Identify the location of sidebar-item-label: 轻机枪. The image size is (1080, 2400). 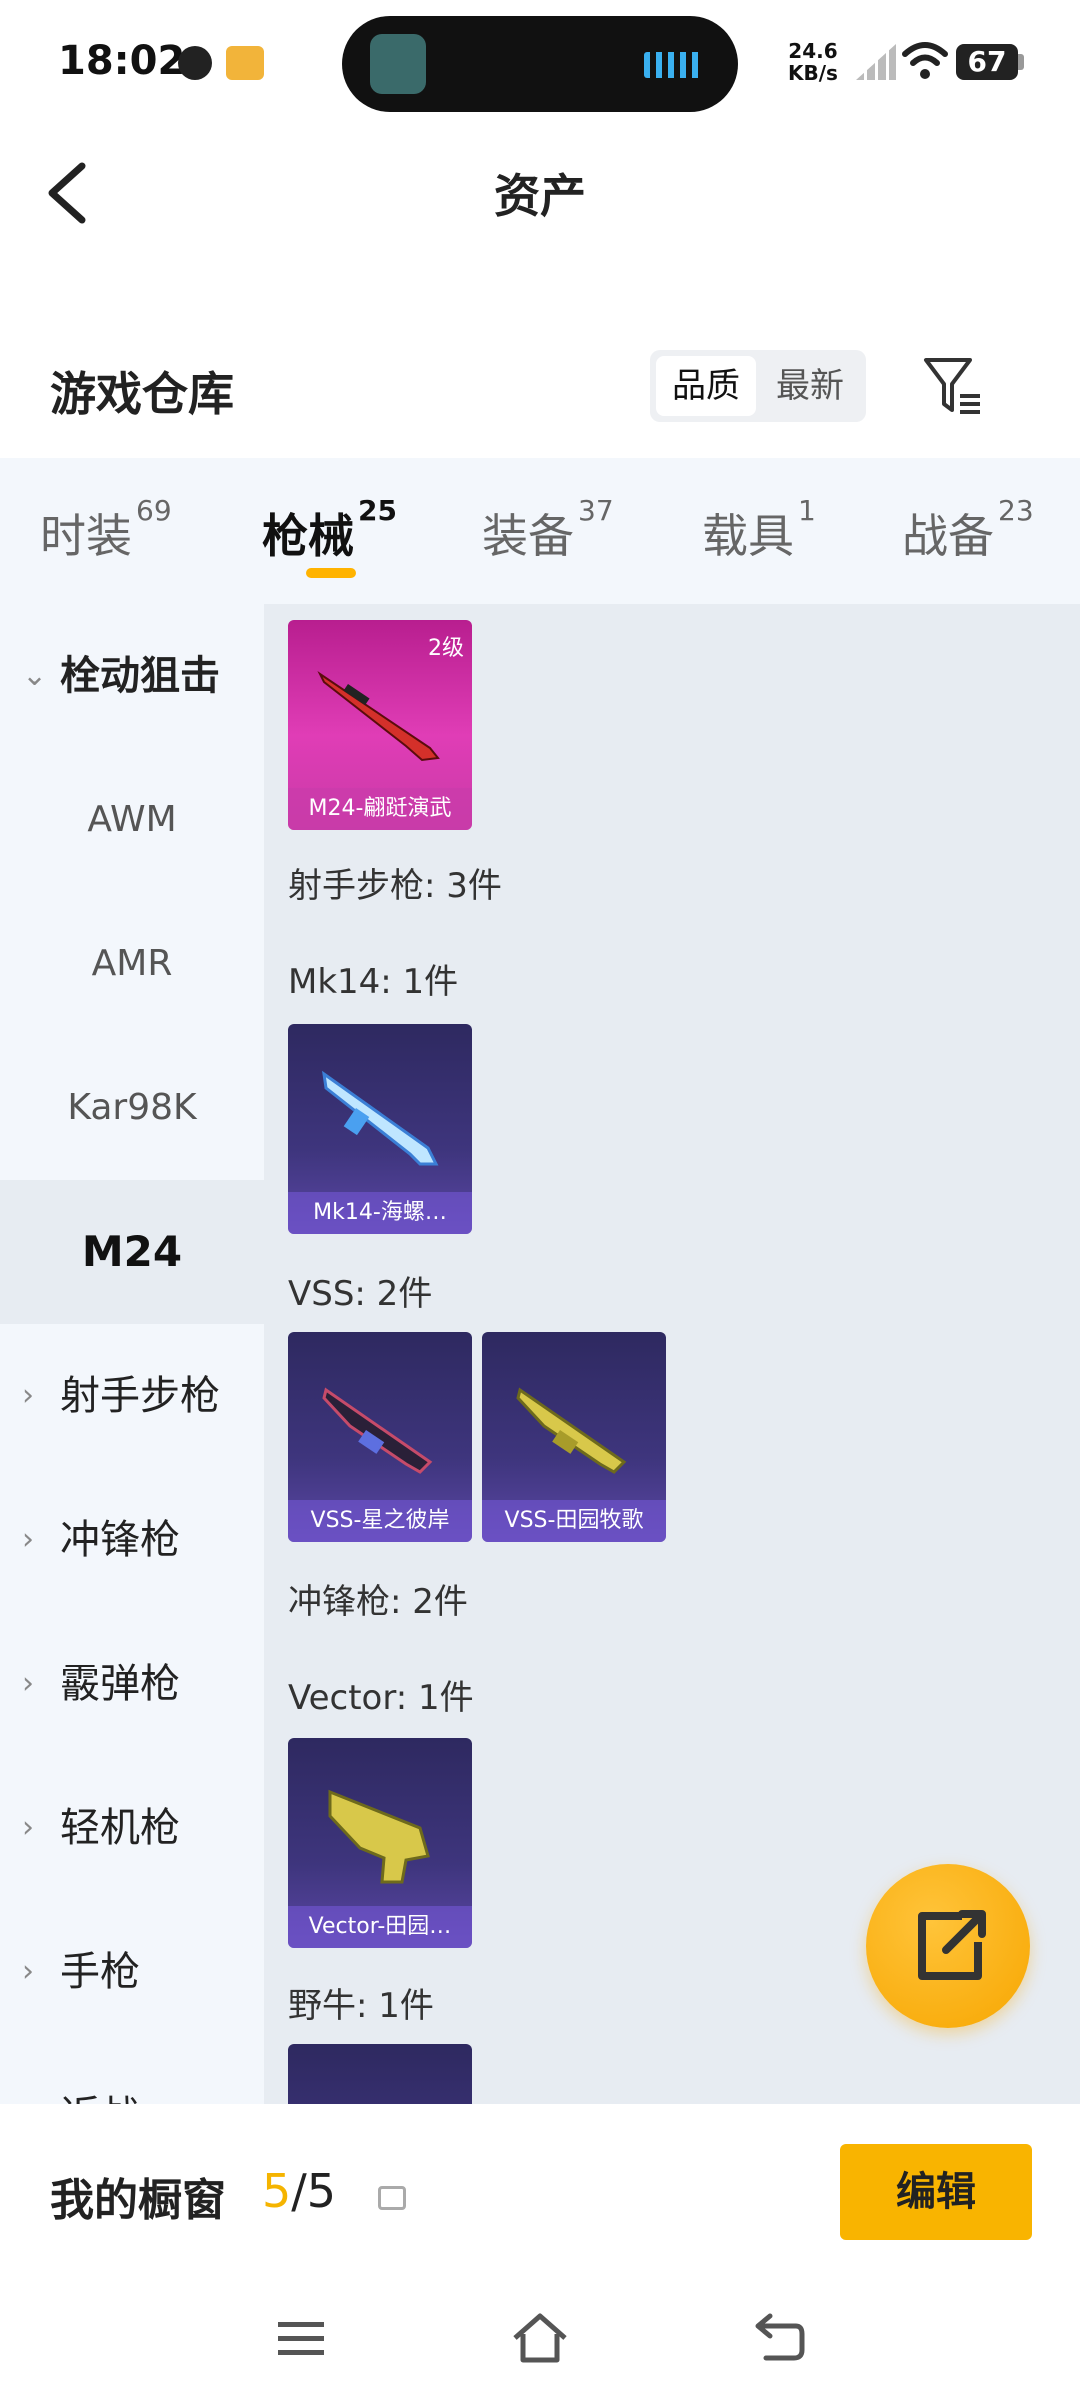
(120, 1828).